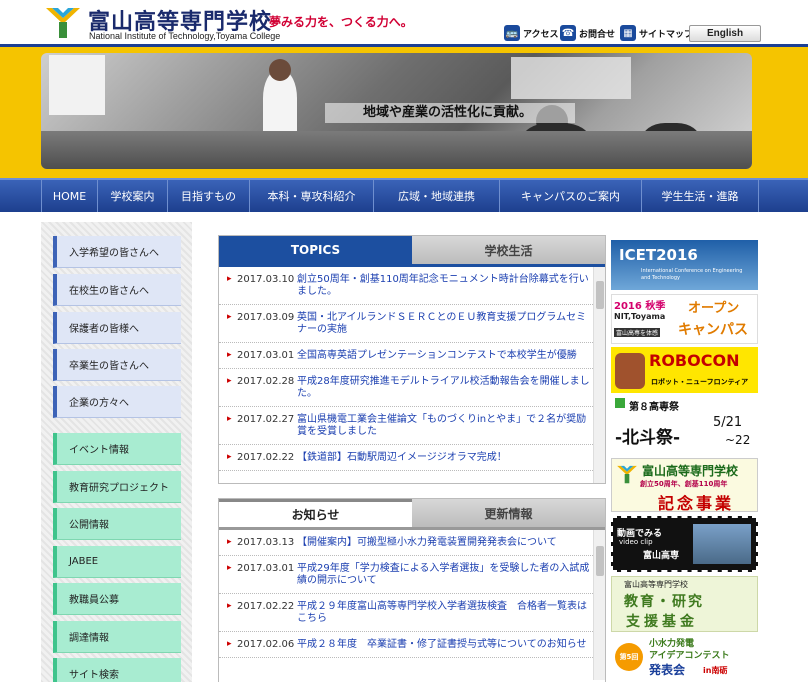 This screenshot has width=808, height=682. I want to click on sidebar-item-prospective: 入学希望の皆さんへ, so click(117, 252).